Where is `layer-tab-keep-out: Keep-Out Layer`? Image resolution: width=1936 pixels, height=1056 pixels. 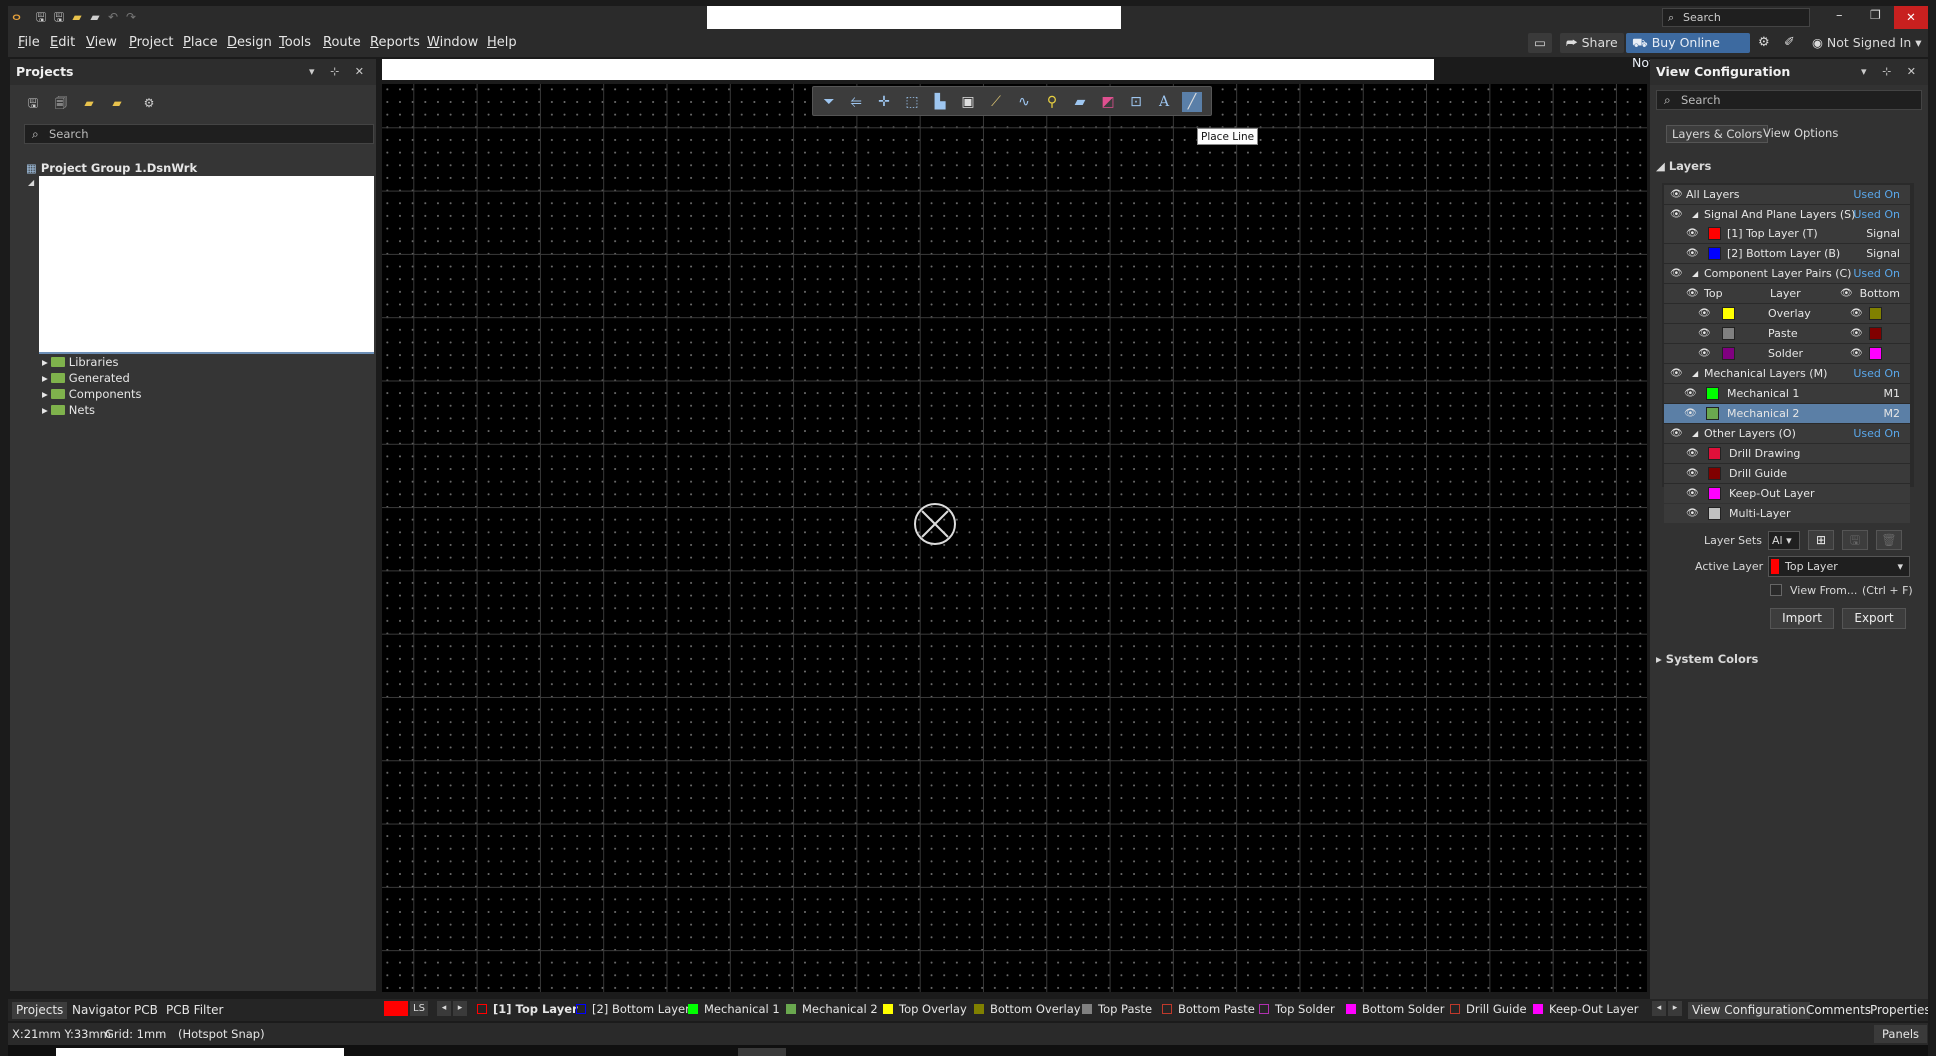
layer-tab-keep-out: Keep-Out Layer is located at coordinates (1585, 1009).